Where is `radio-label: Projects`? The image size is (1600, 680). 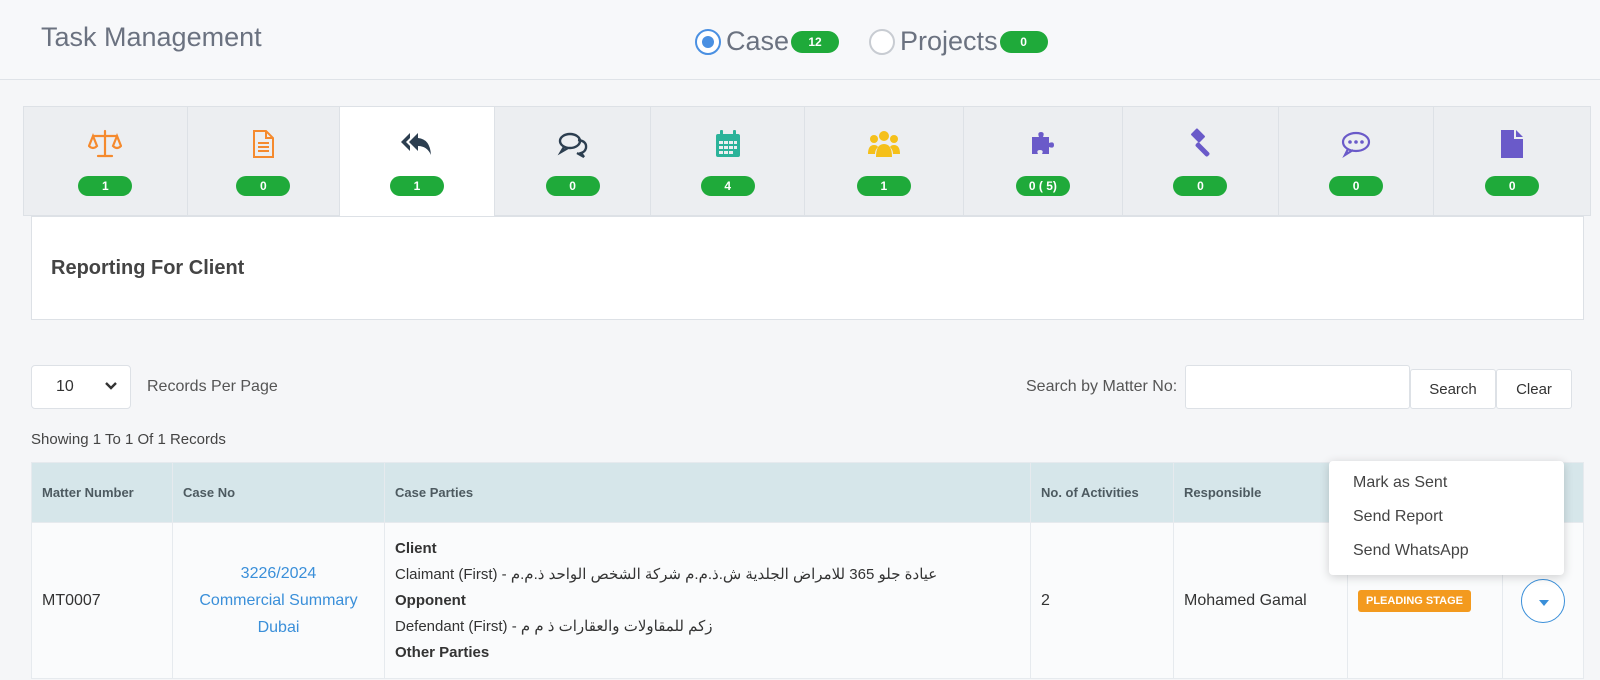 radio-label: Projects is located at coordinates (949, 41).